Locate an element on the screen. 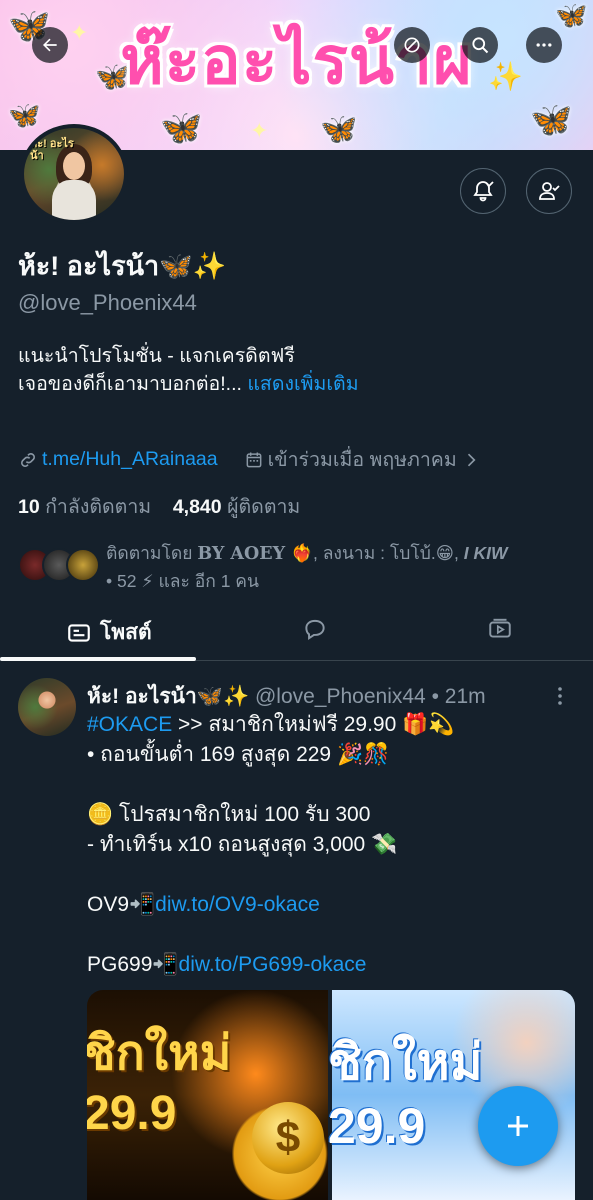 This screenshot has height=1200, width=593. post-author-name: ห้ะ! อะไรน้า🦋✨ is located at coordinates (168, 696).